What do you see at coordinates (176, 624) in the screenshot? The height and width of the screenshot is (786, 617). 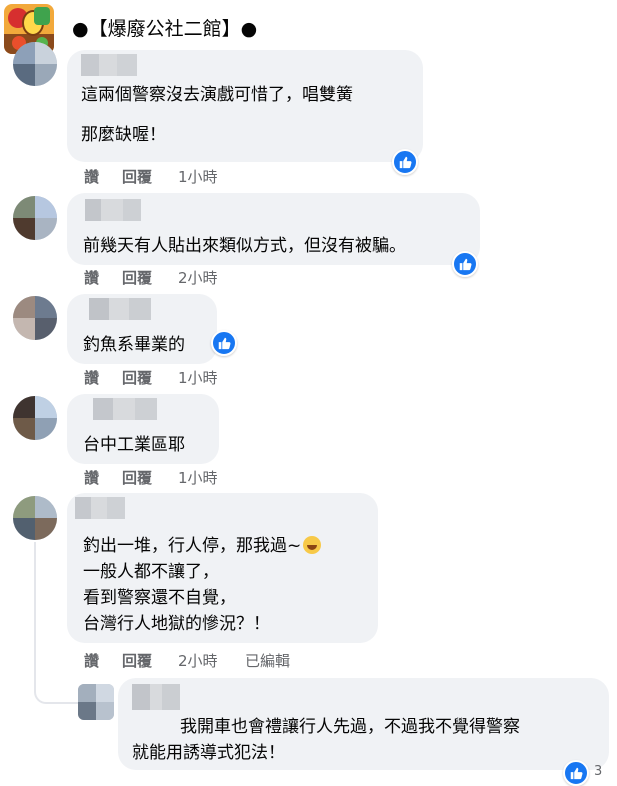 I see `comment-text-line: 台灣行人地獄的慘況？！` at bounding box center [176, 624].